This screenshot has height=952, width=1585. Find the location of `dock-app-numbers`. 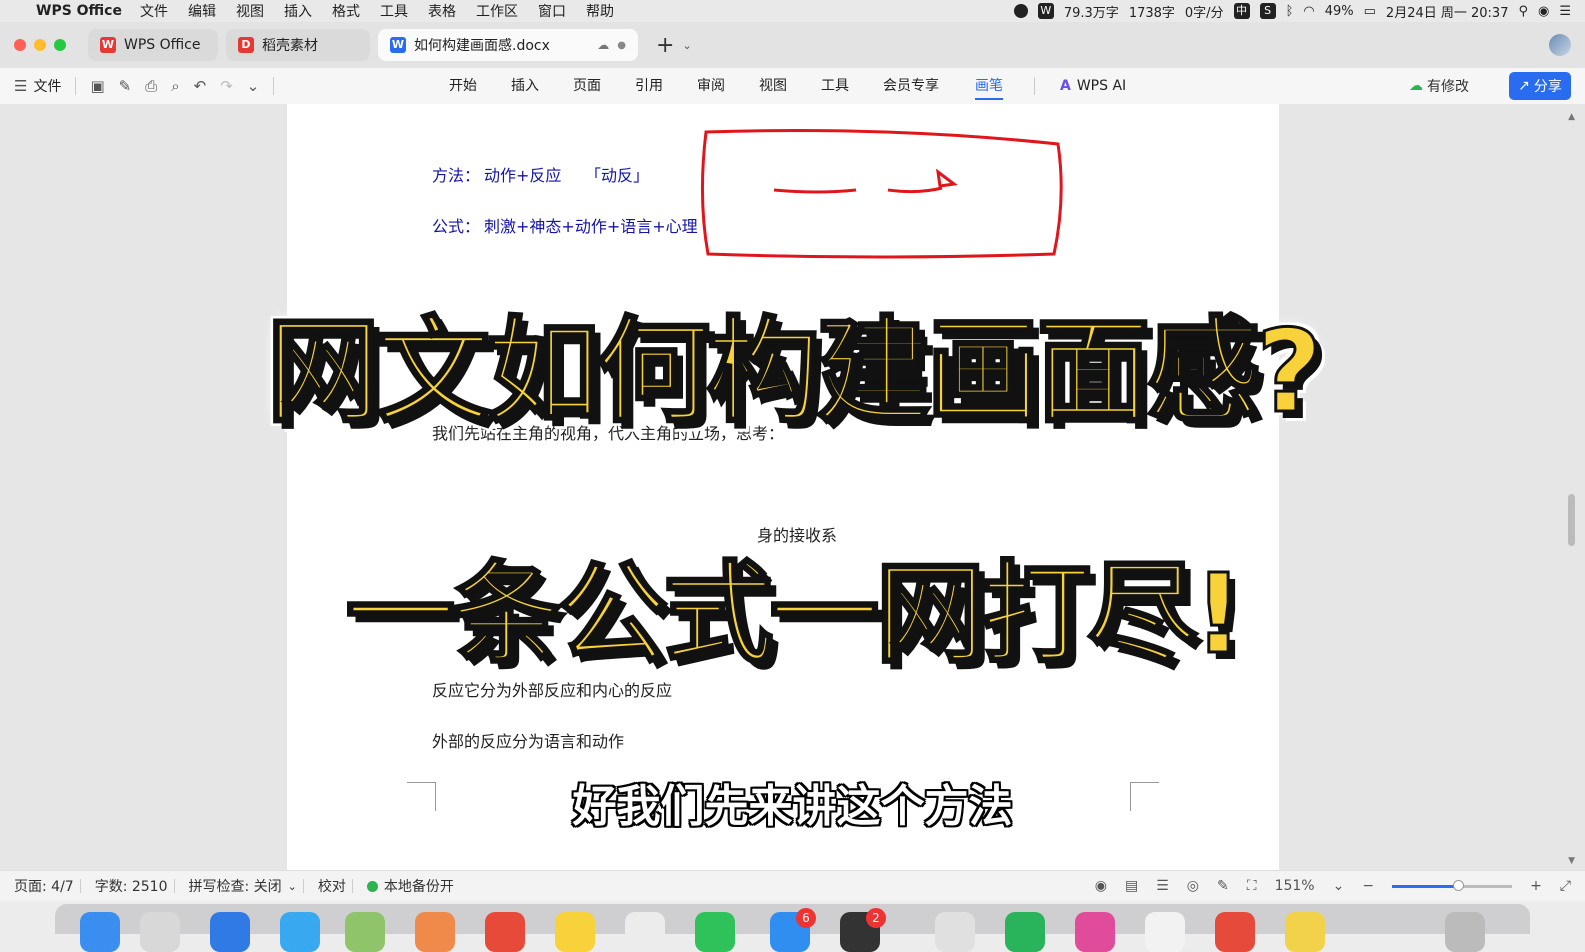

dock-app-numbers is located at coordinates (1025, 932).